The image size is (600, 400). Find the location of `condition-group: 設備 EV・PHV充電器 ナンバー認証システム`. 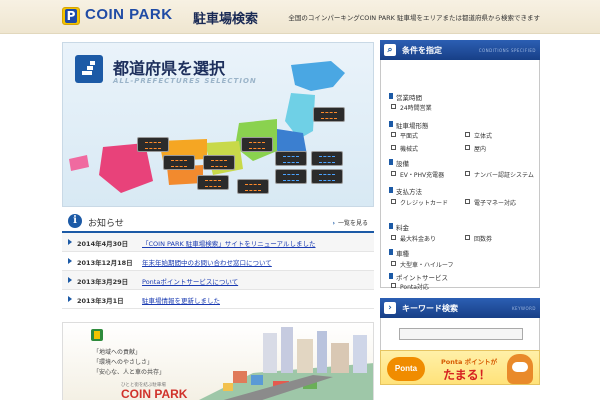

condition-group: 設備 EV・PHV充電器 ナンバー認証システム is located at coordinates (464, 168).